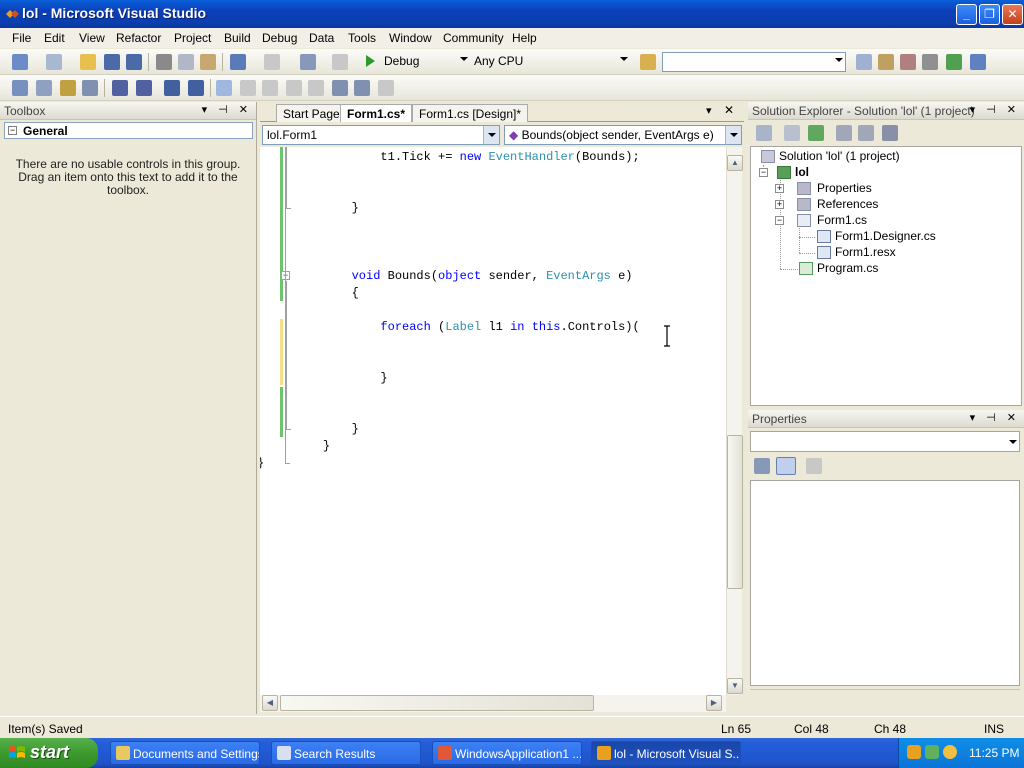 Image resolution: width=1024 pixels, height=768 pixels. Describe the element at coordinates (54, 36) in the screenshot. I see `menu-edit: Edit` at that location.